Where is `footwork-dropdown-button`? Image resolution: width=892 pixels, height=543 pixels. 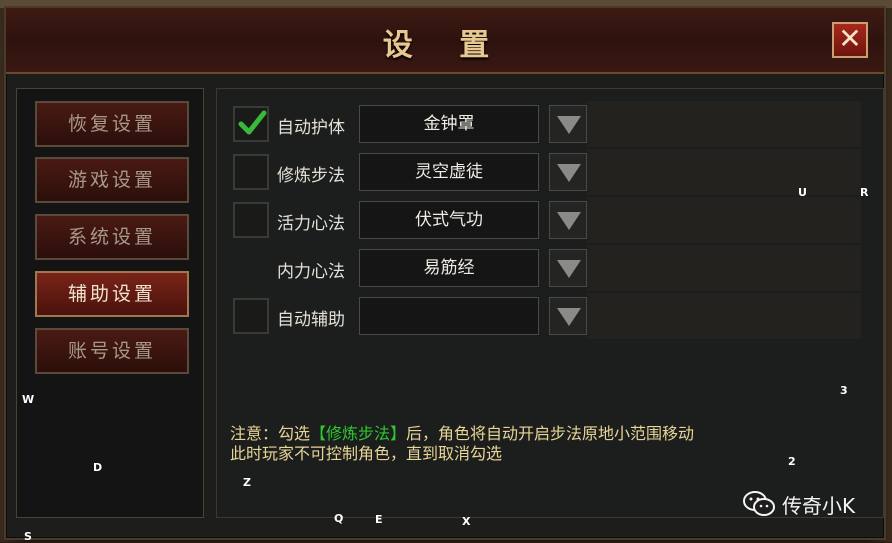 footwork-dropdown-button is located at coordinates (568, 172).